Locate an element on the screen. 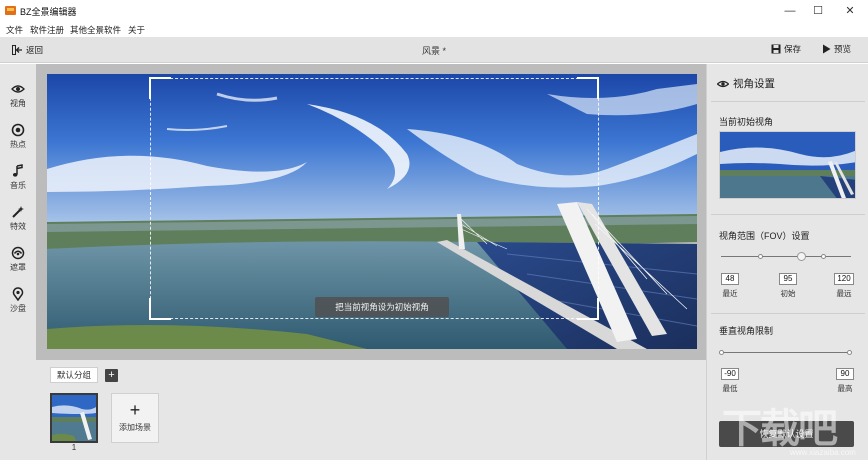 Image resolution: width=868 pixels, height=460 pixels. sidebar: 视角 热点 音乐 特效 遮罩 沙盘 is located at coordinates (18, 262).